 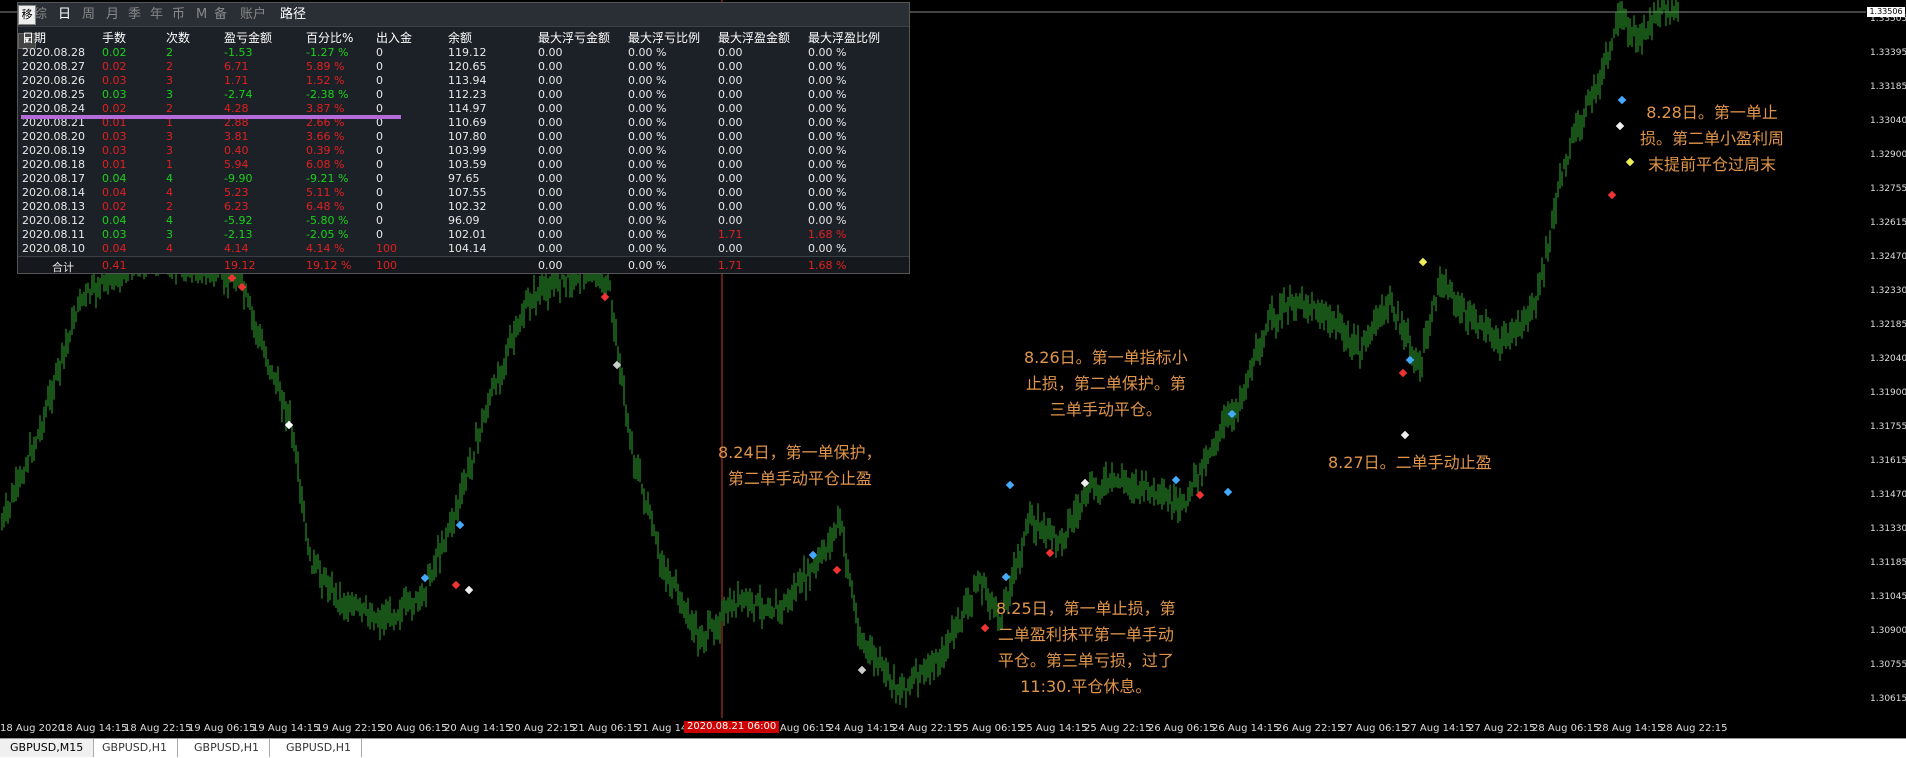 I want to click on path-highlight-bar, so click(x=211, y=117).